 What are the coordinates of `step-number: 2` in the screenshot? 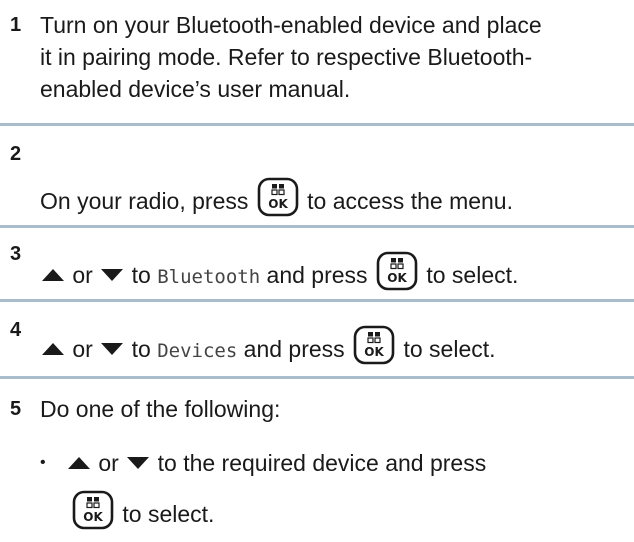 It's located at (16, 154).